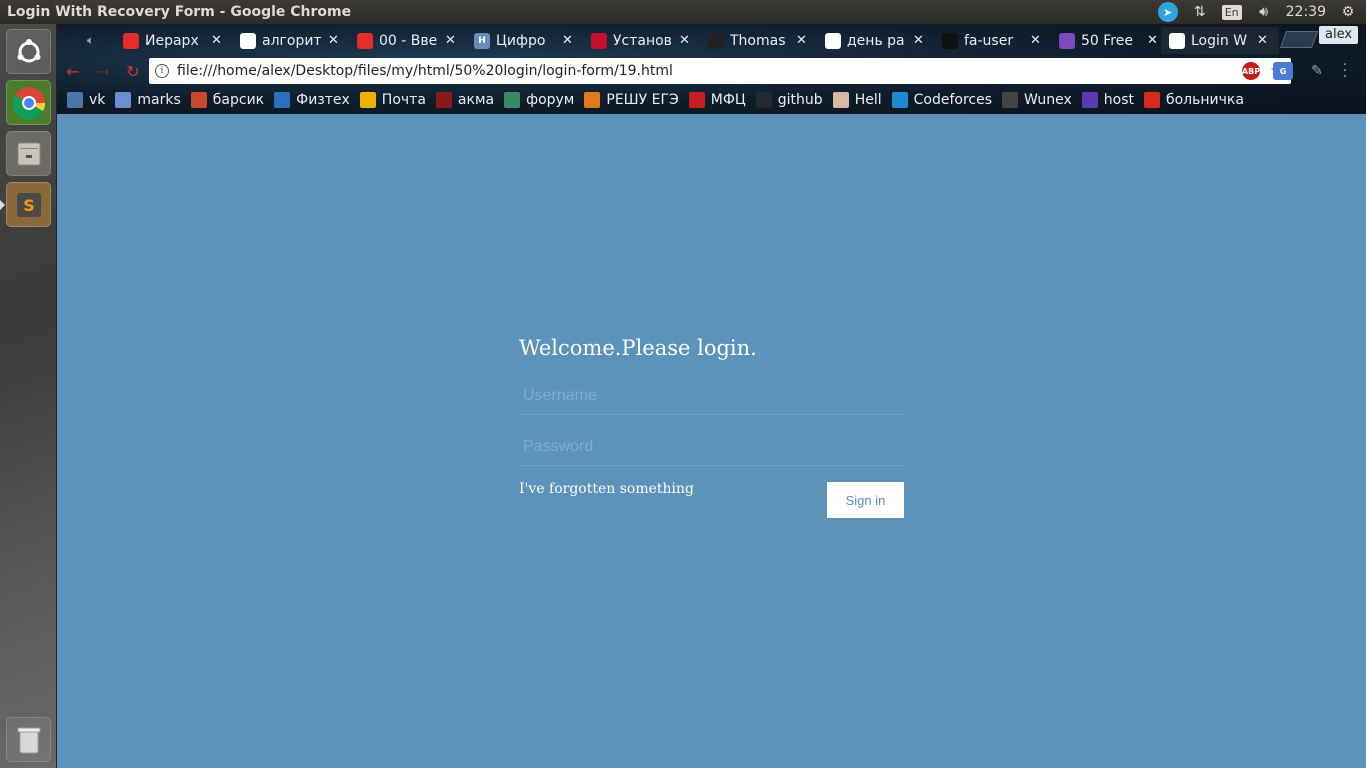 This screenshot has width=1366, height=768. What do you see at coordinates (28, 102) in the screenshot?
I see `chrome-launcher-icon` at bounding box center [28, 102].